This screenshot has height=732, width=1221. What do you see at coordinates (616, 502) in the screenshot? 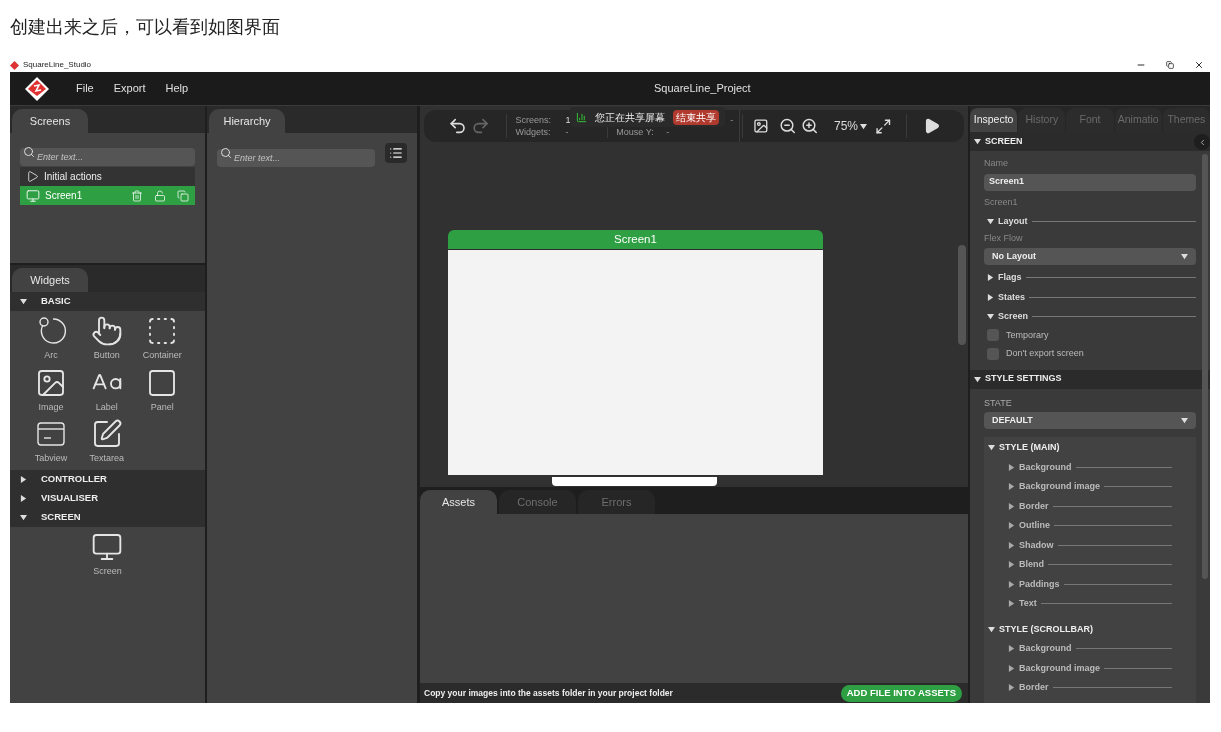
I see `panel-tab: Errors` at bounding box center [616, 502].